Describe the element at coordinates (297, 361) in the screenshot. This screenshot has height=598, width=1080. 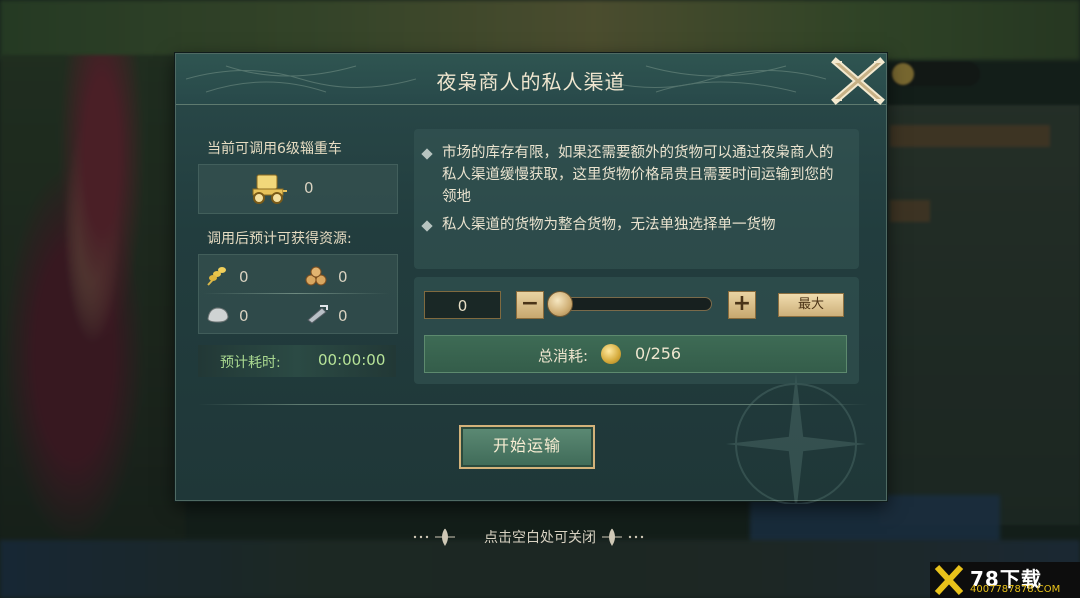
I see `eta-bar: 预计耗时: 00:00:00` at that location.